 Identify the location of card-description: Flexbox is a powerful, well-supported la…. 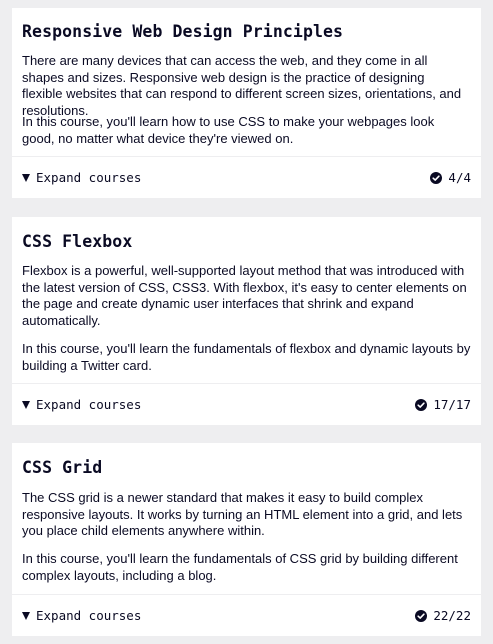
(244, 295).